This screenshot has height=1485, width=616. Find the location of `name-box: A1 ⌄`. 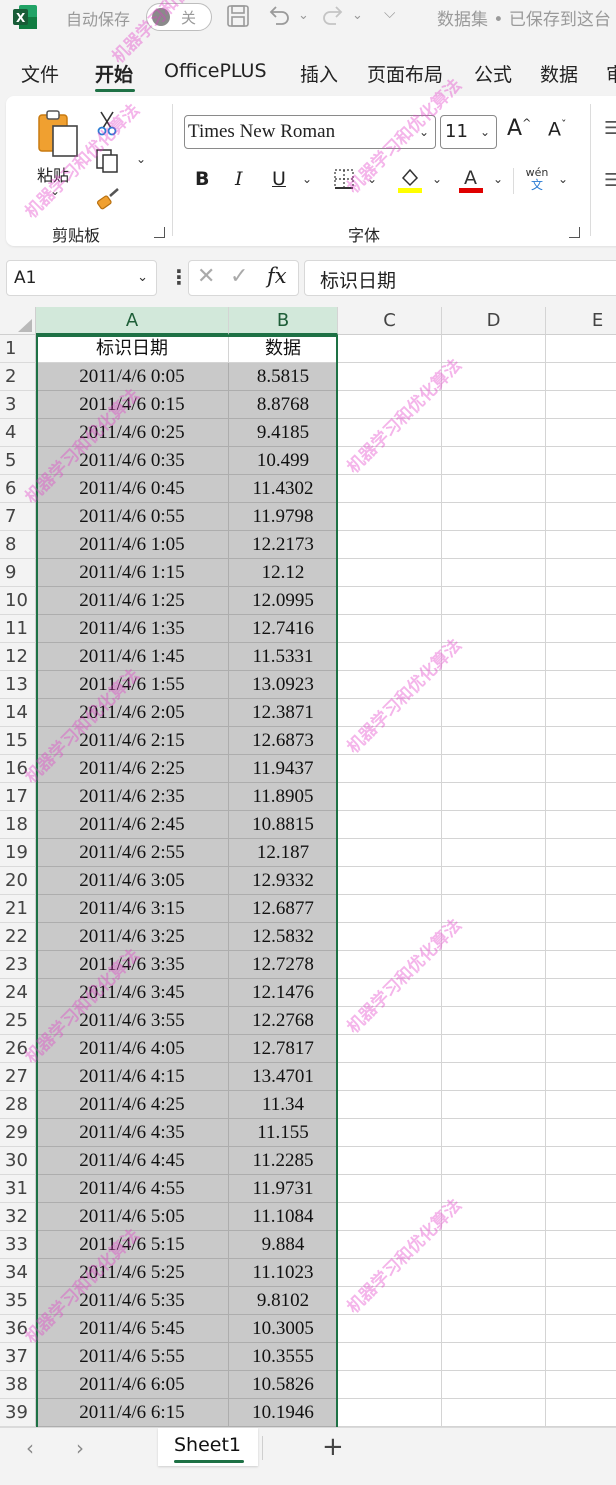

name-box: A1 ⌄ is located at coordinates (81, 278).